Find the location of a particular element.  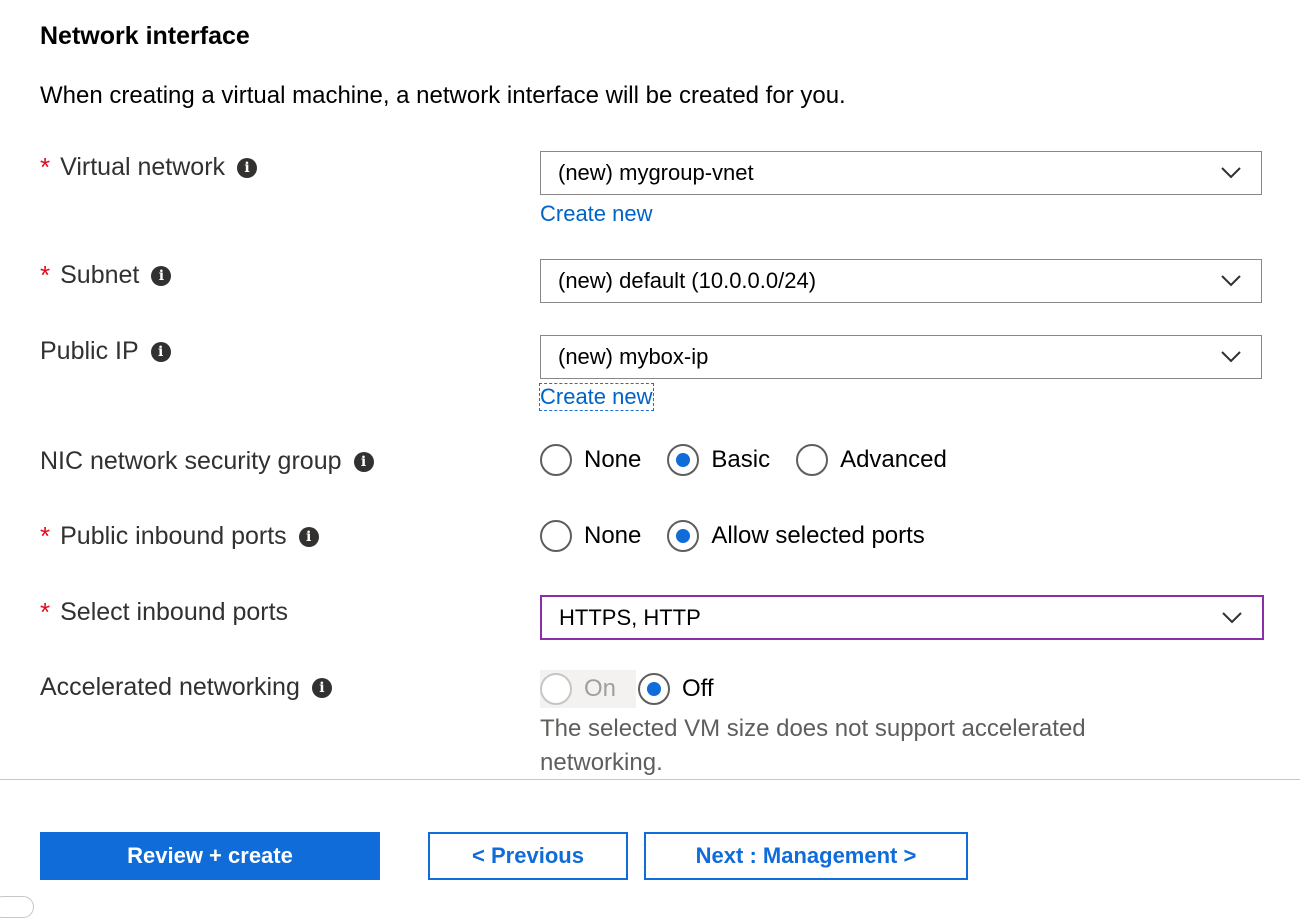

public-ip-label-text: Public IP is located at coordinates (89, 351).